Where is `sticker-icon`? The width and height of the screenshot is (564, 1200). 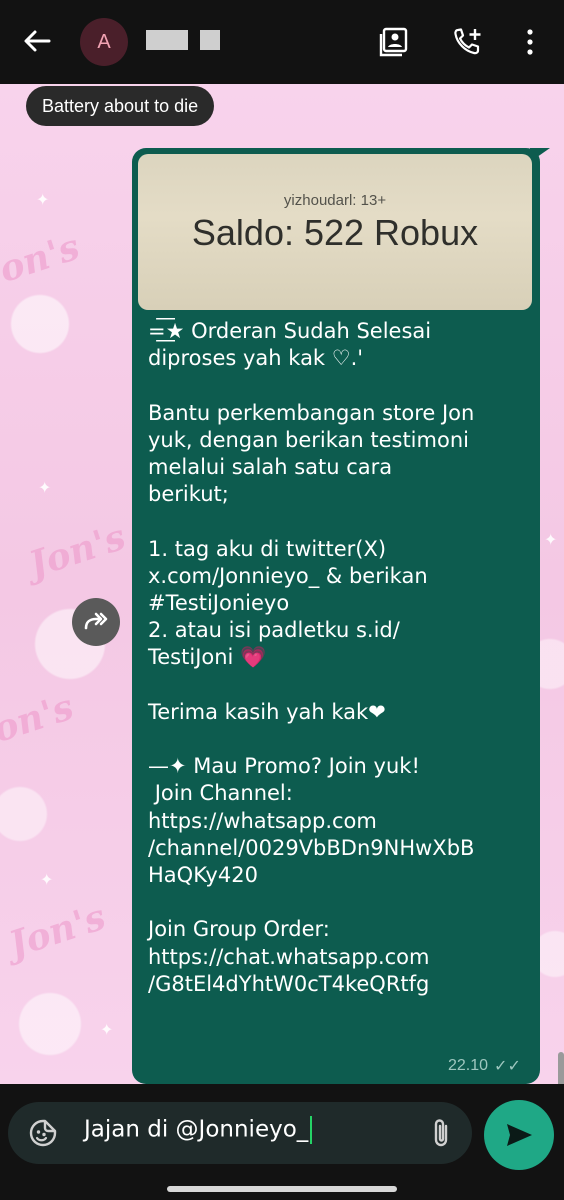
sticker-icon is located at coordinates (43, 1133).